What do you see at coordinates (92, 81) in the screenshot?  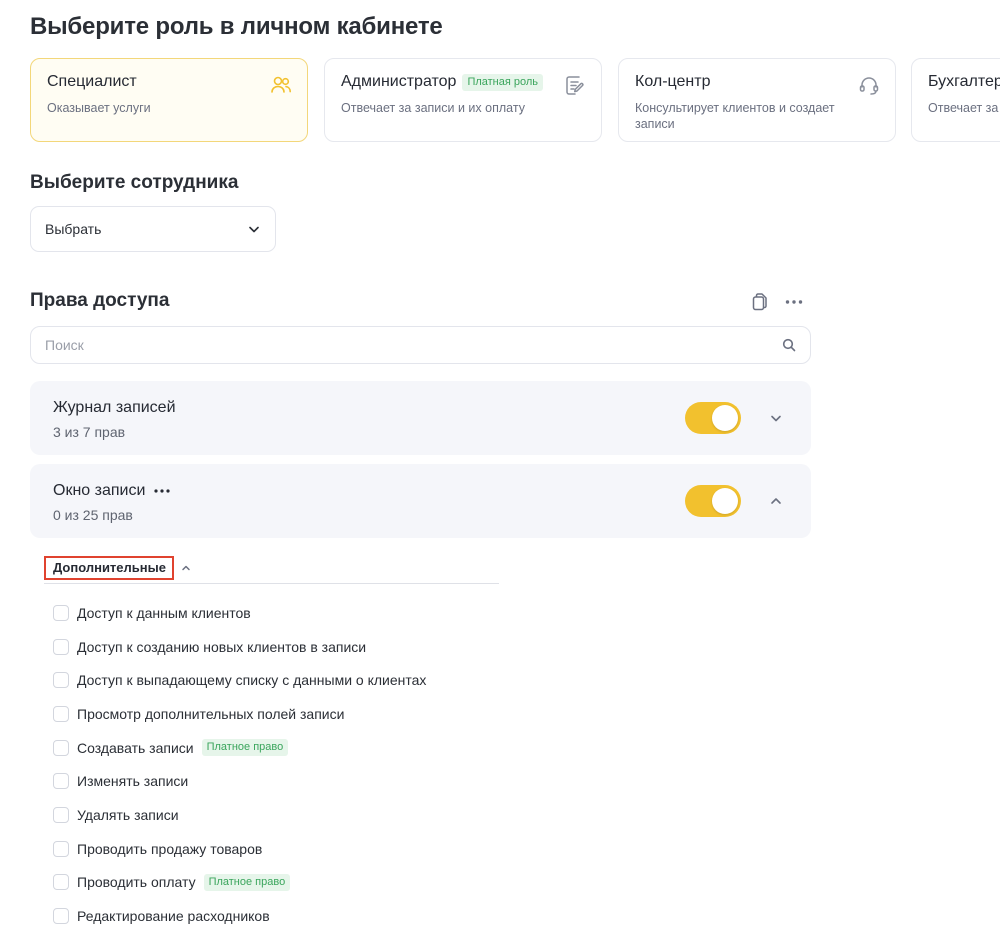 I see `role-title: Специалист` at bounding box center [92, 81].